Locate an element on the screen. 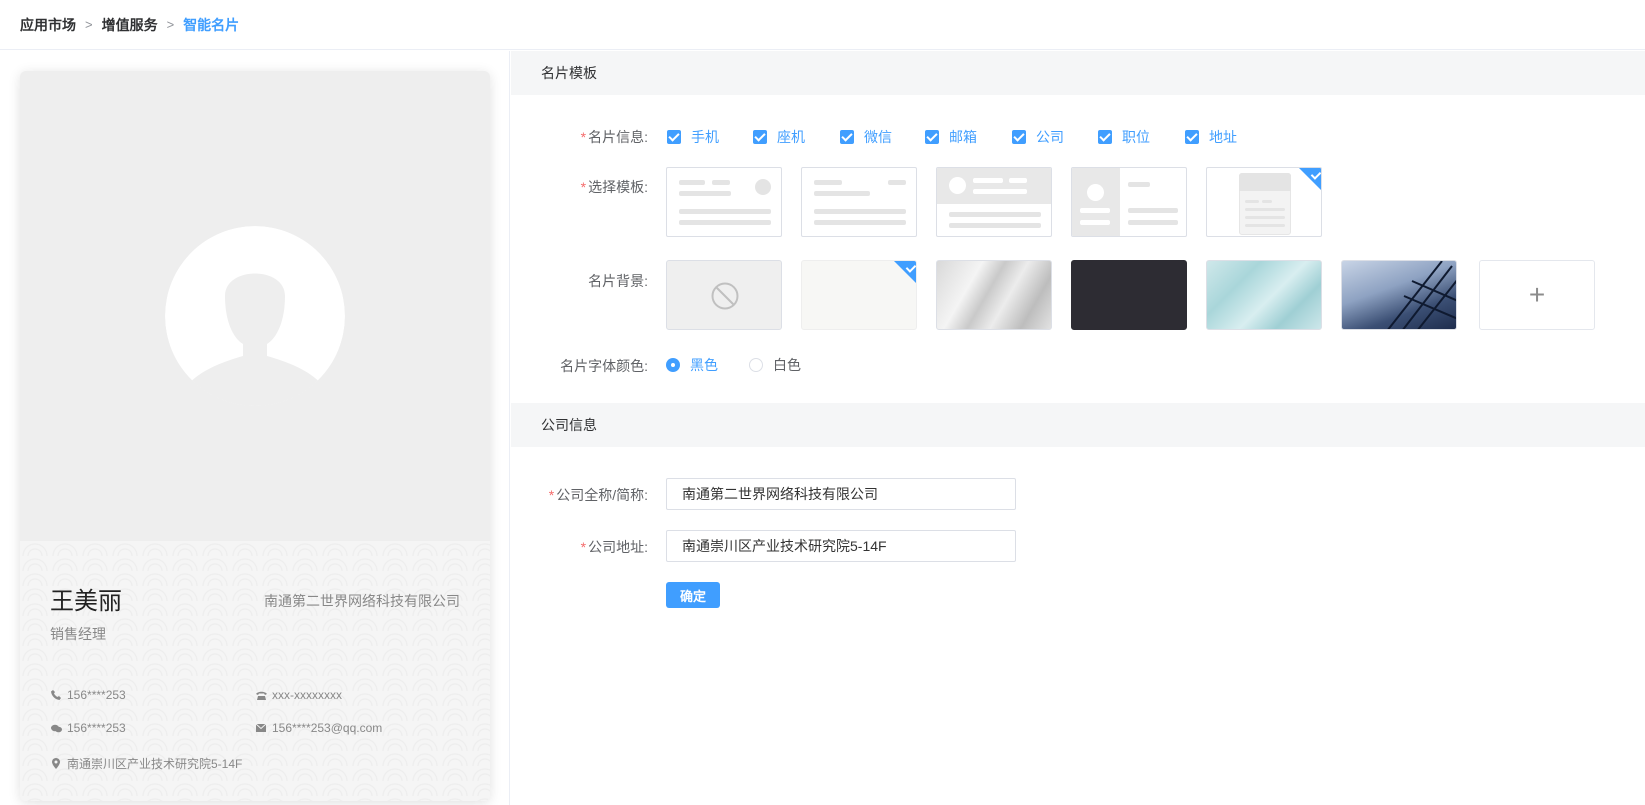  card-email: 156****253@qq.com is located at coordinates (318, 728).